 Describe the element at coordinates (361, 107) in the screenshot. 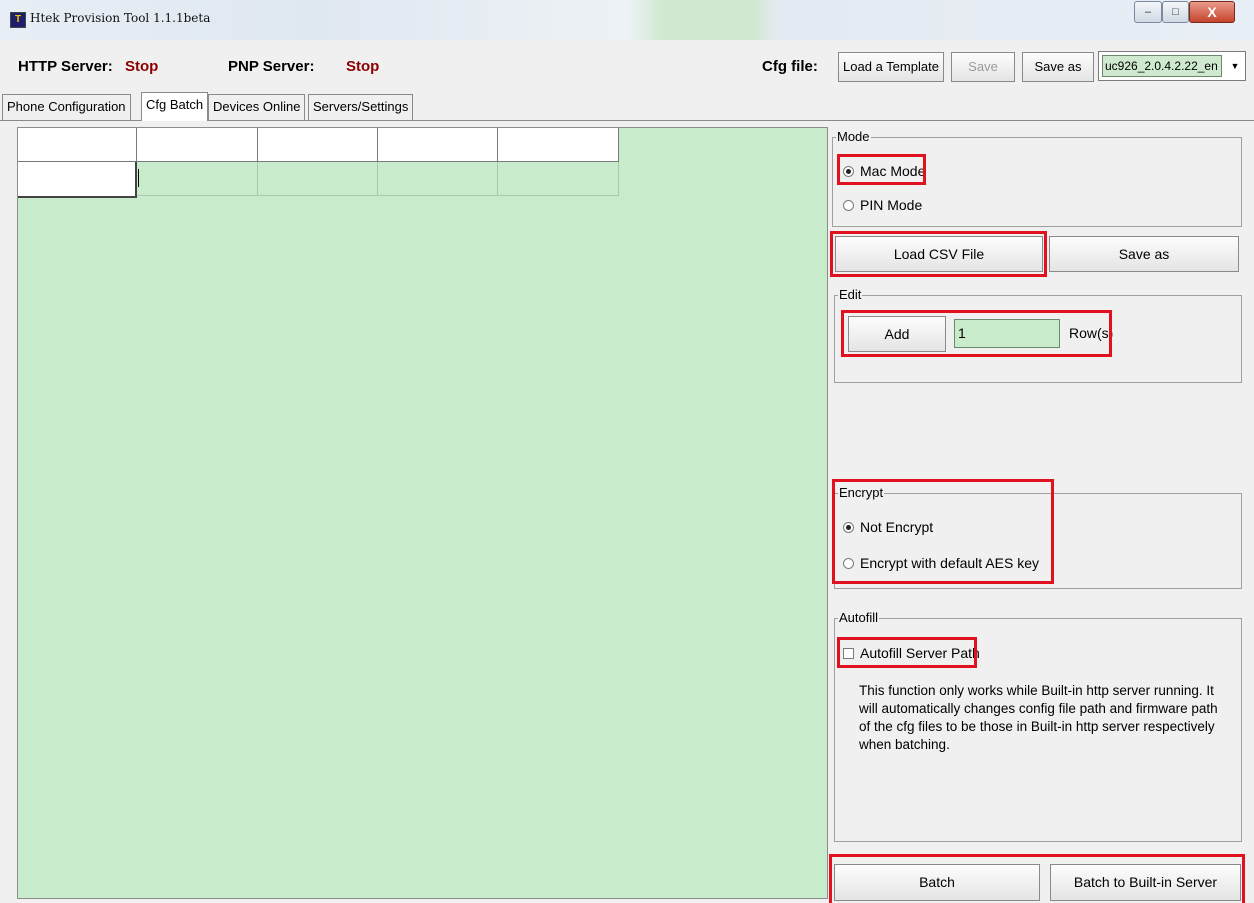

I see `tab-servers-settings: Servers/Settings` at that location.